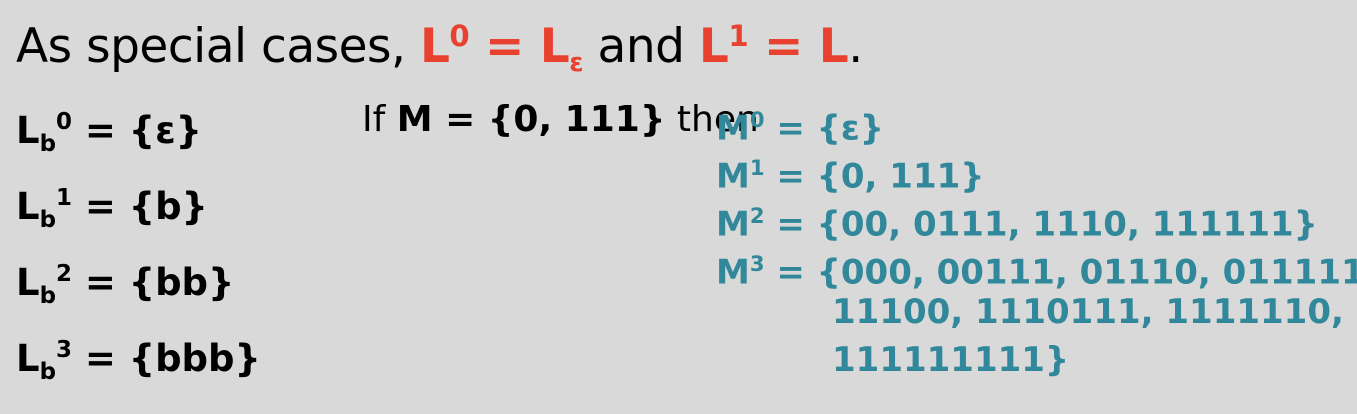  Describe the element at coordinates (1088, 312) in the screenshot. I see `m-power-3-continuation-1: 11100, 1110111, 1111110,` at that location.